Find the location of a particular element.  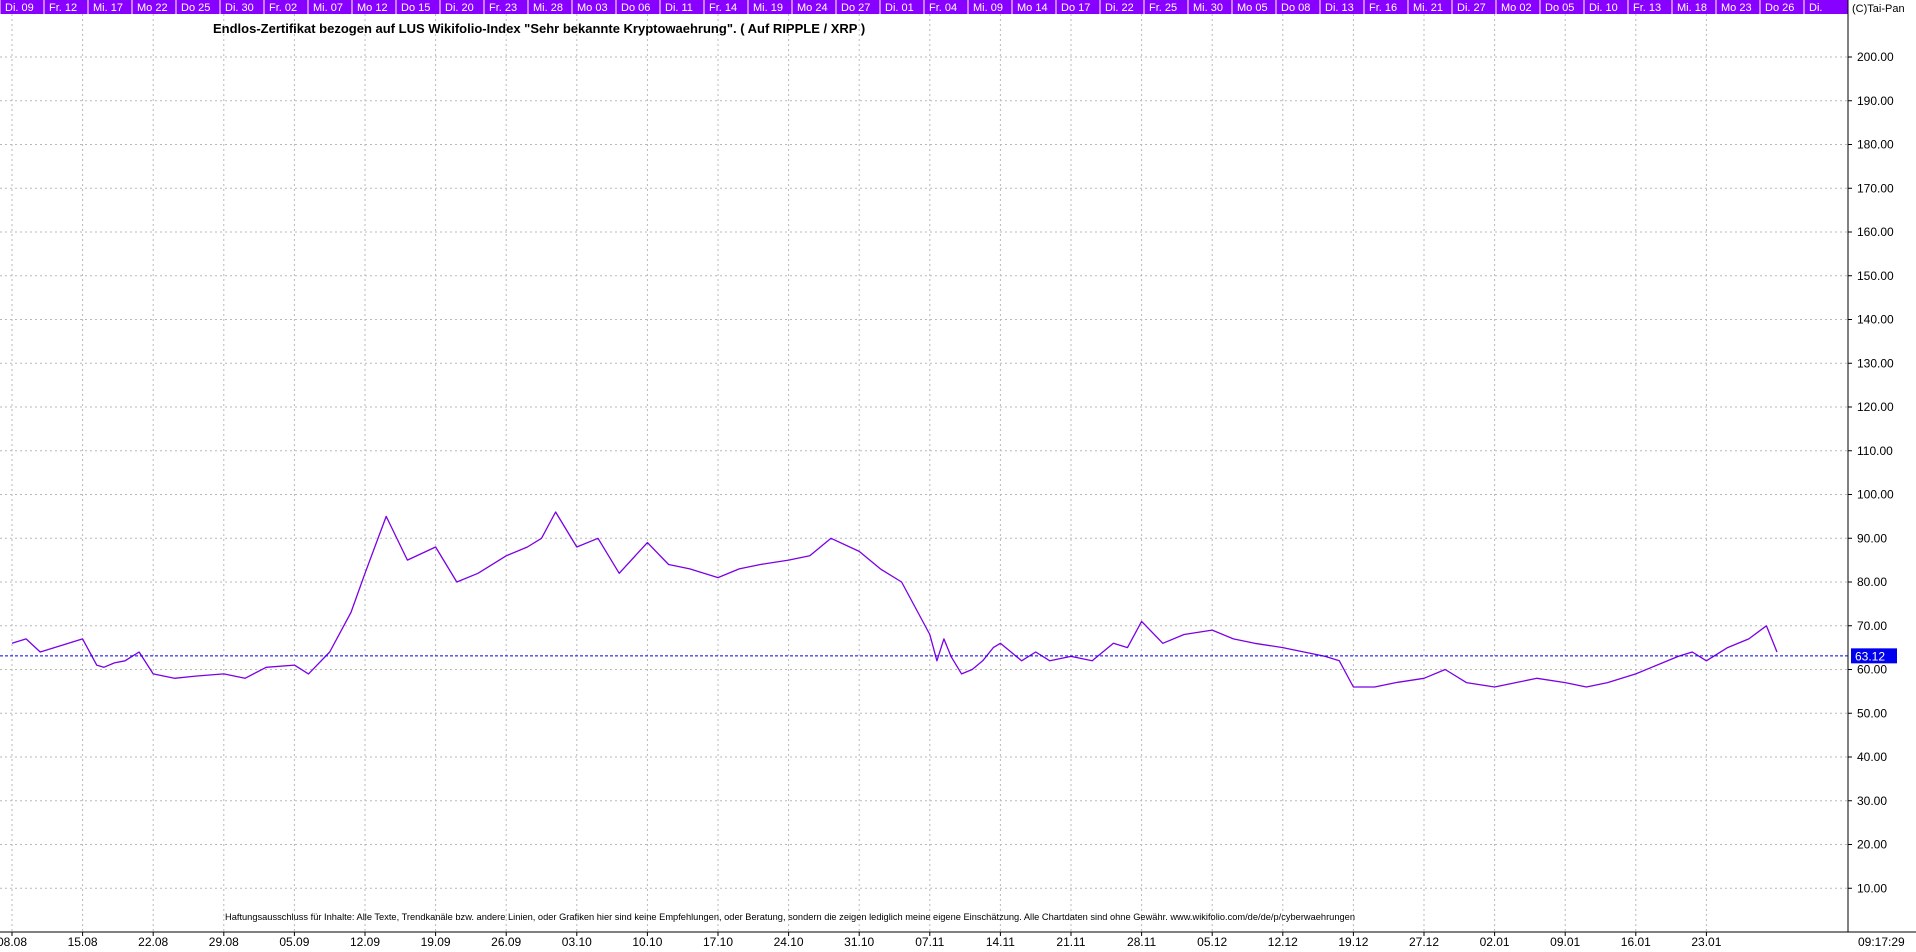

top-date-label: Mi. 17 is located at coordinates (108, 8).